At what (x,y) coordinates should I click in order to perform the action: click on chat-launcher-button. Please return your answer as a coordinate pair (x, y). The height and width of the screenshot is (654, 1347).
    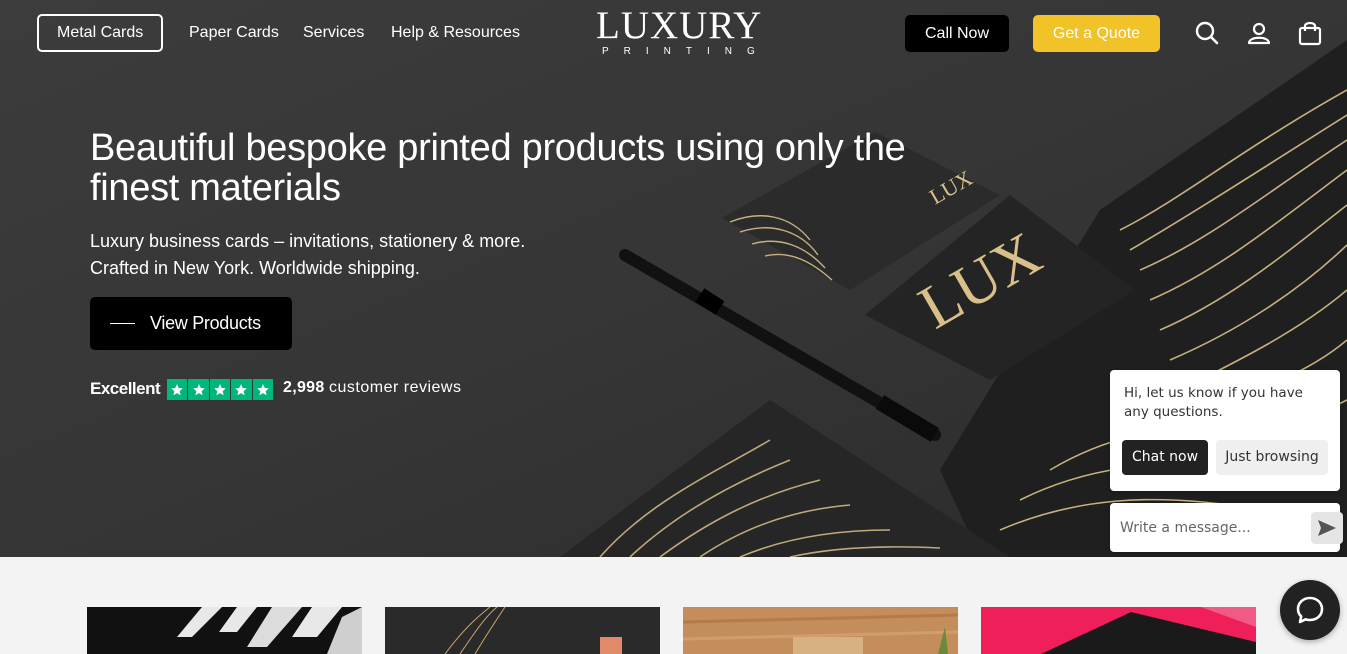
    Looking at the image, I should click on (1310, 610).